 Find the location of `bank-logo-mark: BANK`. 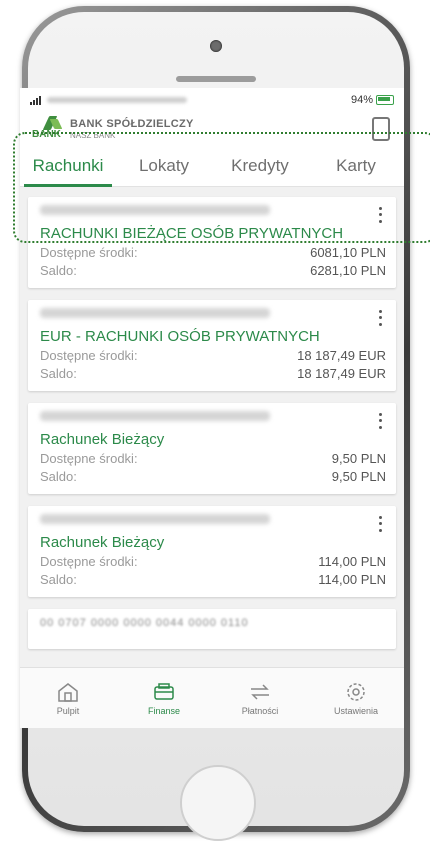

bank-logo-mark: BANK is located at coordinates (49, 128).